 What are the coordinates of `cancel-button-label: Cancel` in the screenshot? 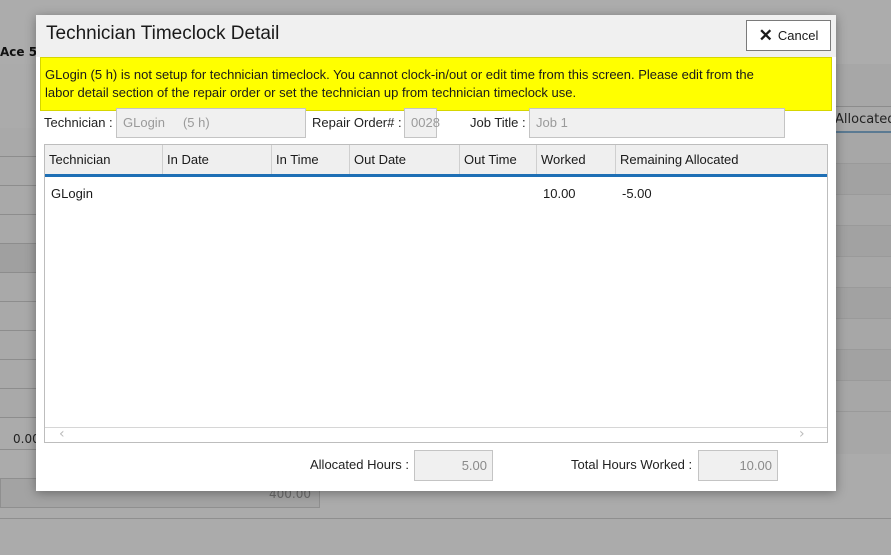 It's located at (798, 35).